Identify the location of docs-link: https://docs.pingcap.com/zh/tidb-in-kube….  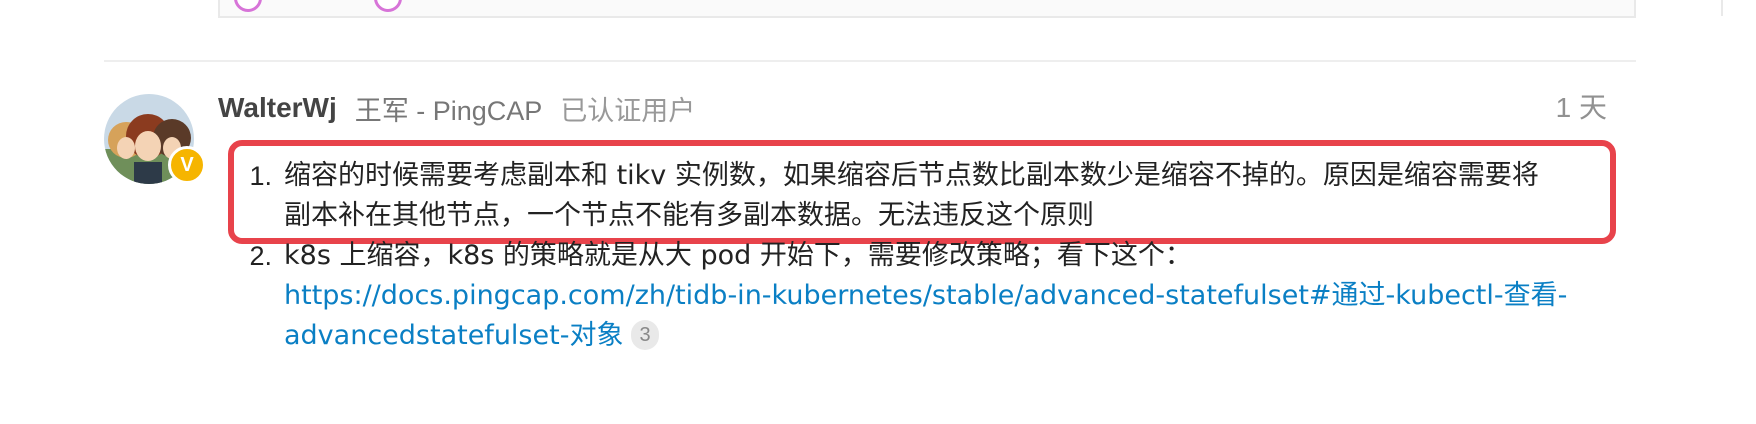
(925, 295).